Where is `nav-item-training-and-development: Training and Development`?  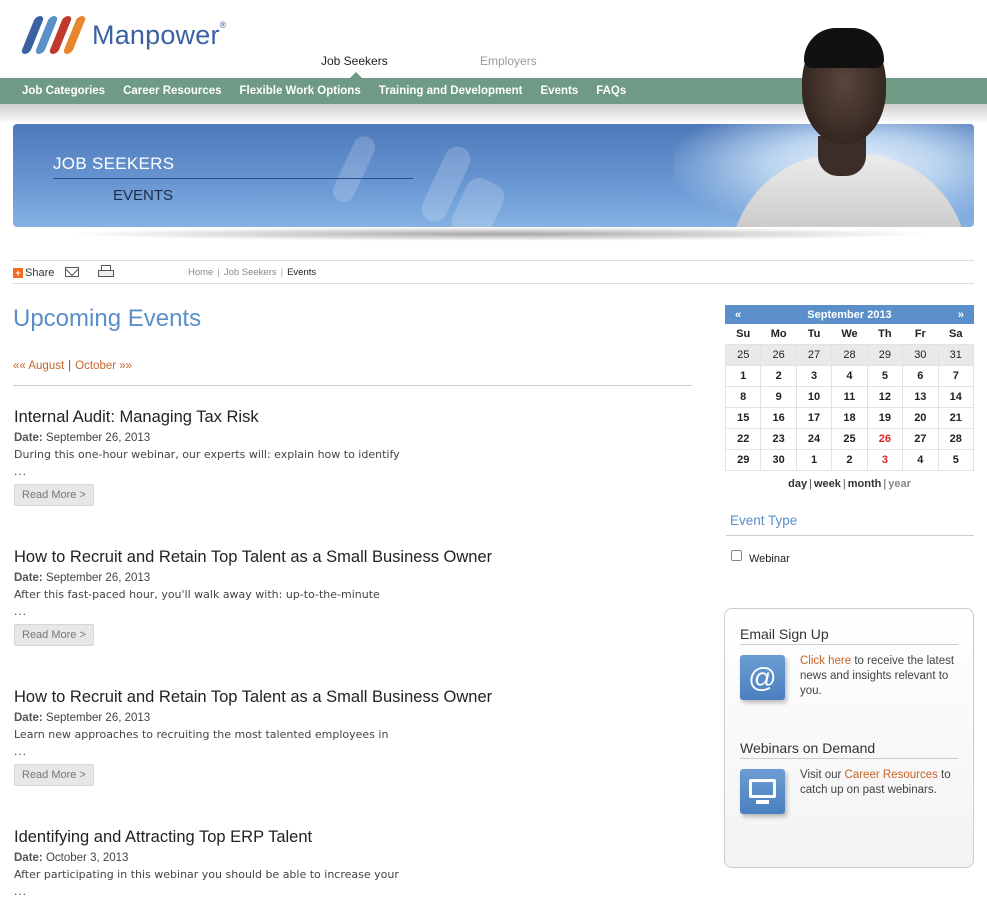
nav-item-training-and-development: Training and Development is located at coordinates (451, 91).